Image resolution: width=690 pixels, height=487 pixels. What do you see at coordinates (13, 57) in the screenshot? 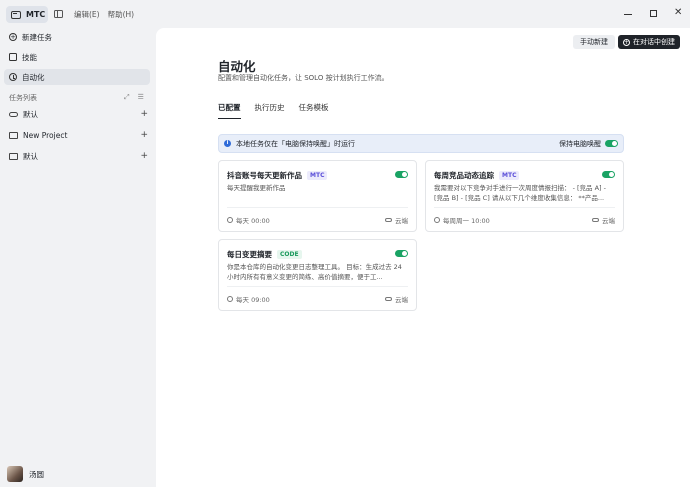
I see `skill-icon` at bounding box center [13, 57].